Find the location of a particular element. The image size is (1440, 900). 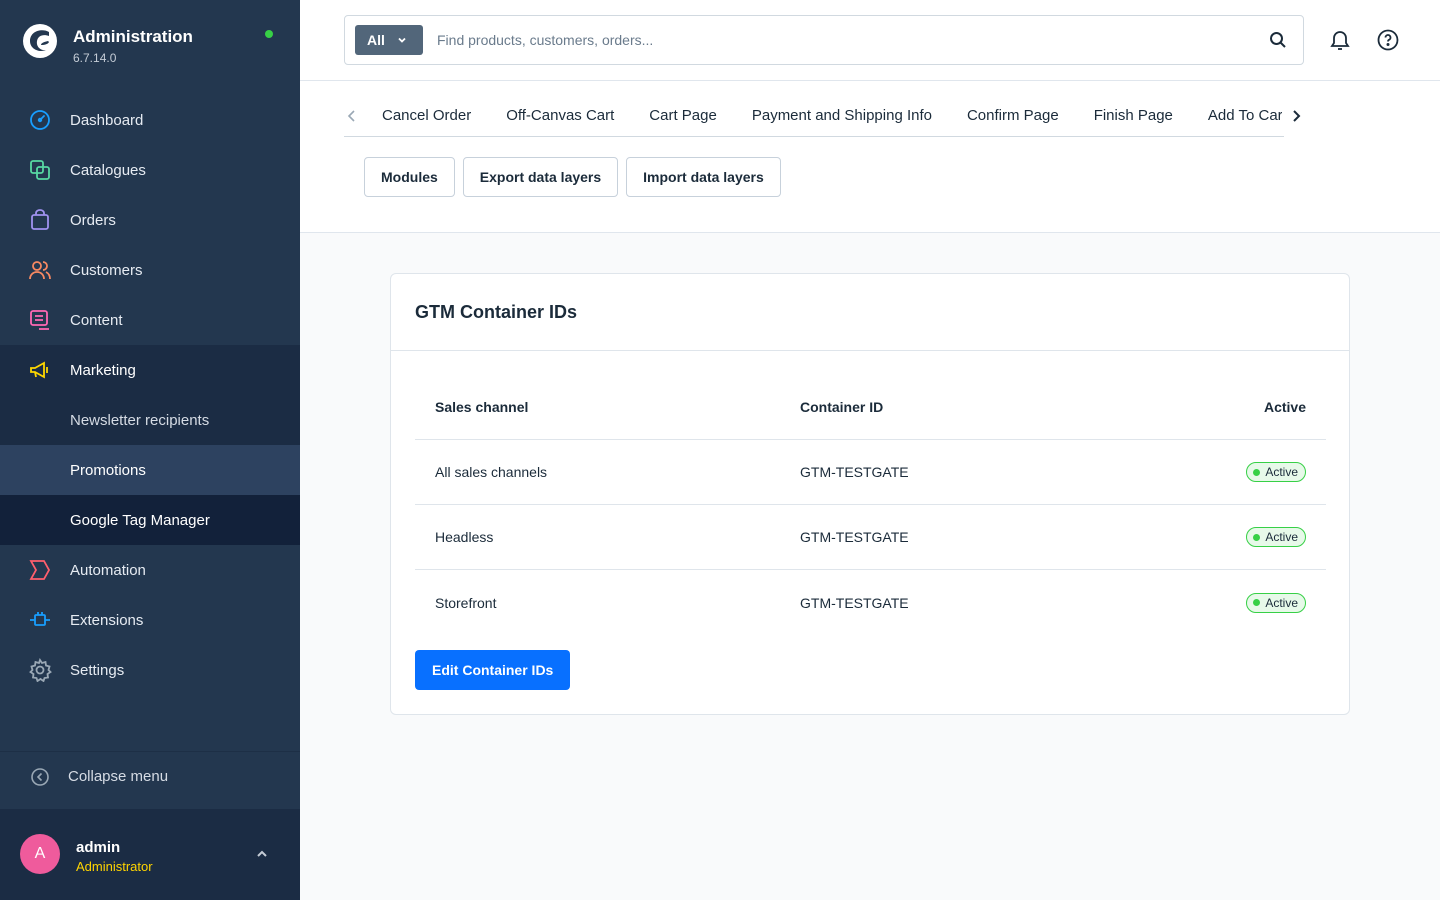

app-title: Administration is located at coordinates (133, 36).